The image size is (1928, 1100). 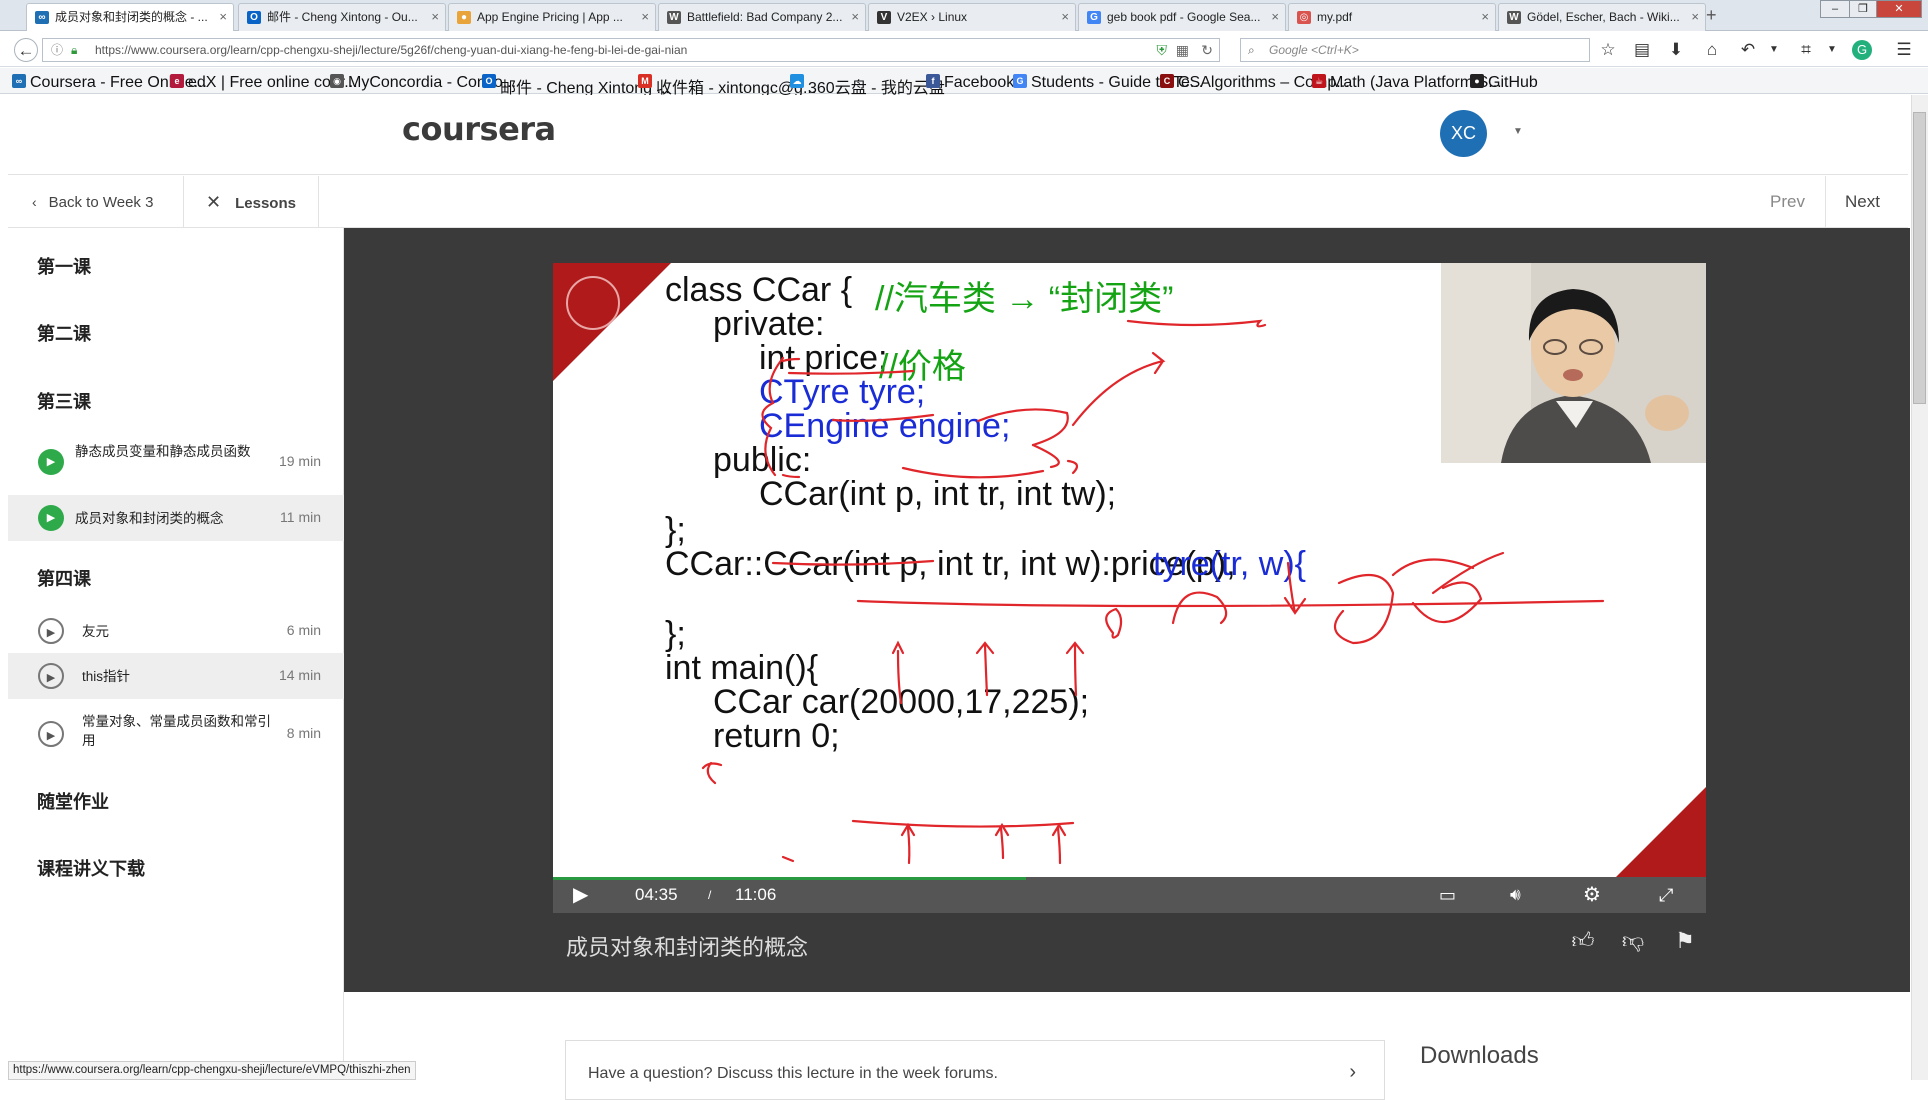 I want to click on thumbs-down-icon: 👎︎, so click(x=1633, y=941).